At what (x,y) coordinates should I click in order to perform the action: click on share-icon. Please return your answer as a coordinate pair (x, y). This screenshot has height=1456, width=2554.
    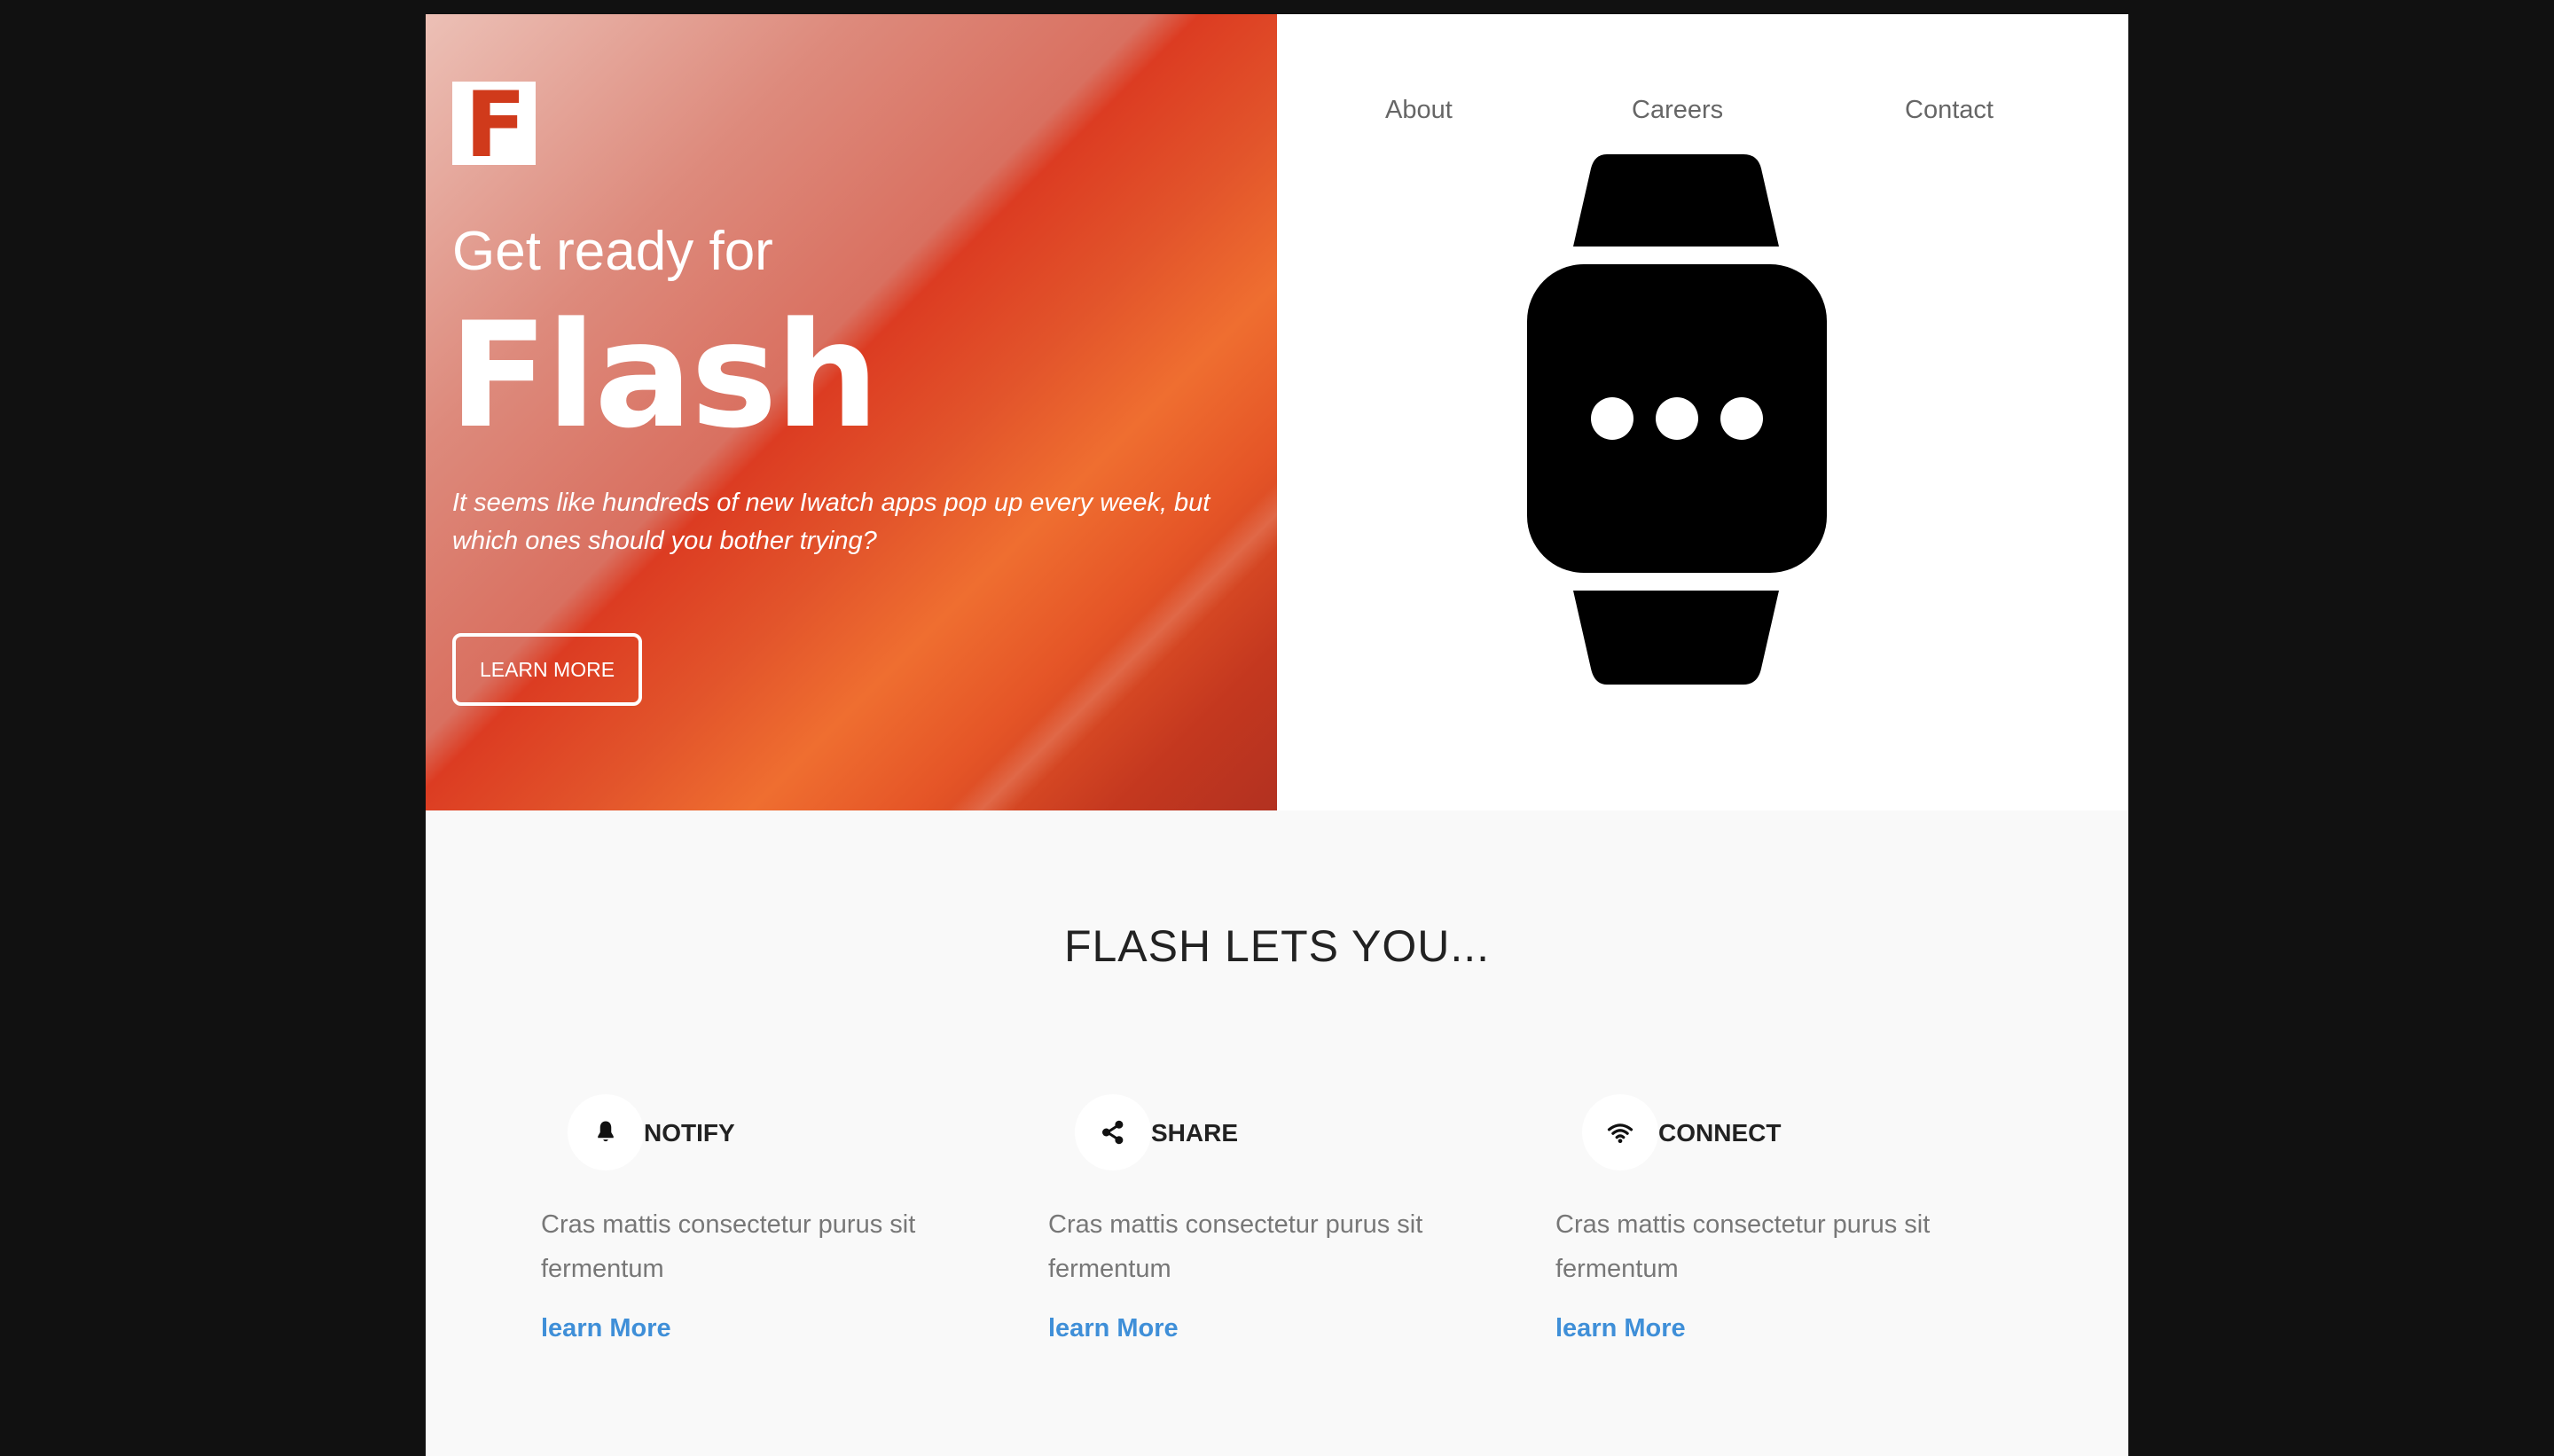
    Looking at the image, I should click on (1113, 1132).